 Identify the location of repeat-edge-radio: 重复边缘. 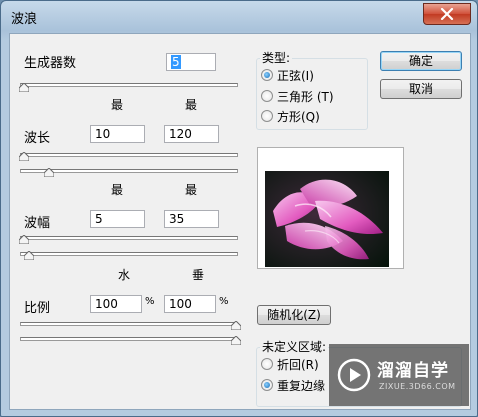
(293, 385).